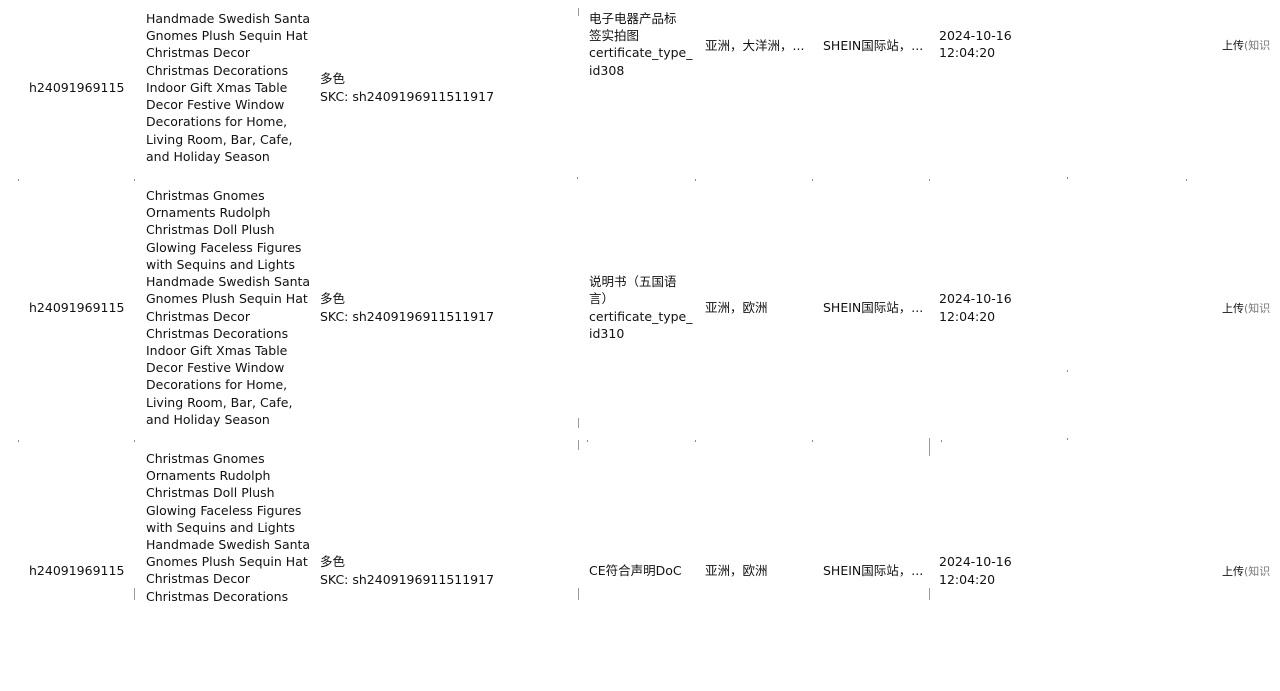 Image resolution: width=1280 pixels, height=691 pixels. What do you see at coordinates (607, 70) in the screenshot?
I see `certificate-line: id308` at bounding box center [607, 70].